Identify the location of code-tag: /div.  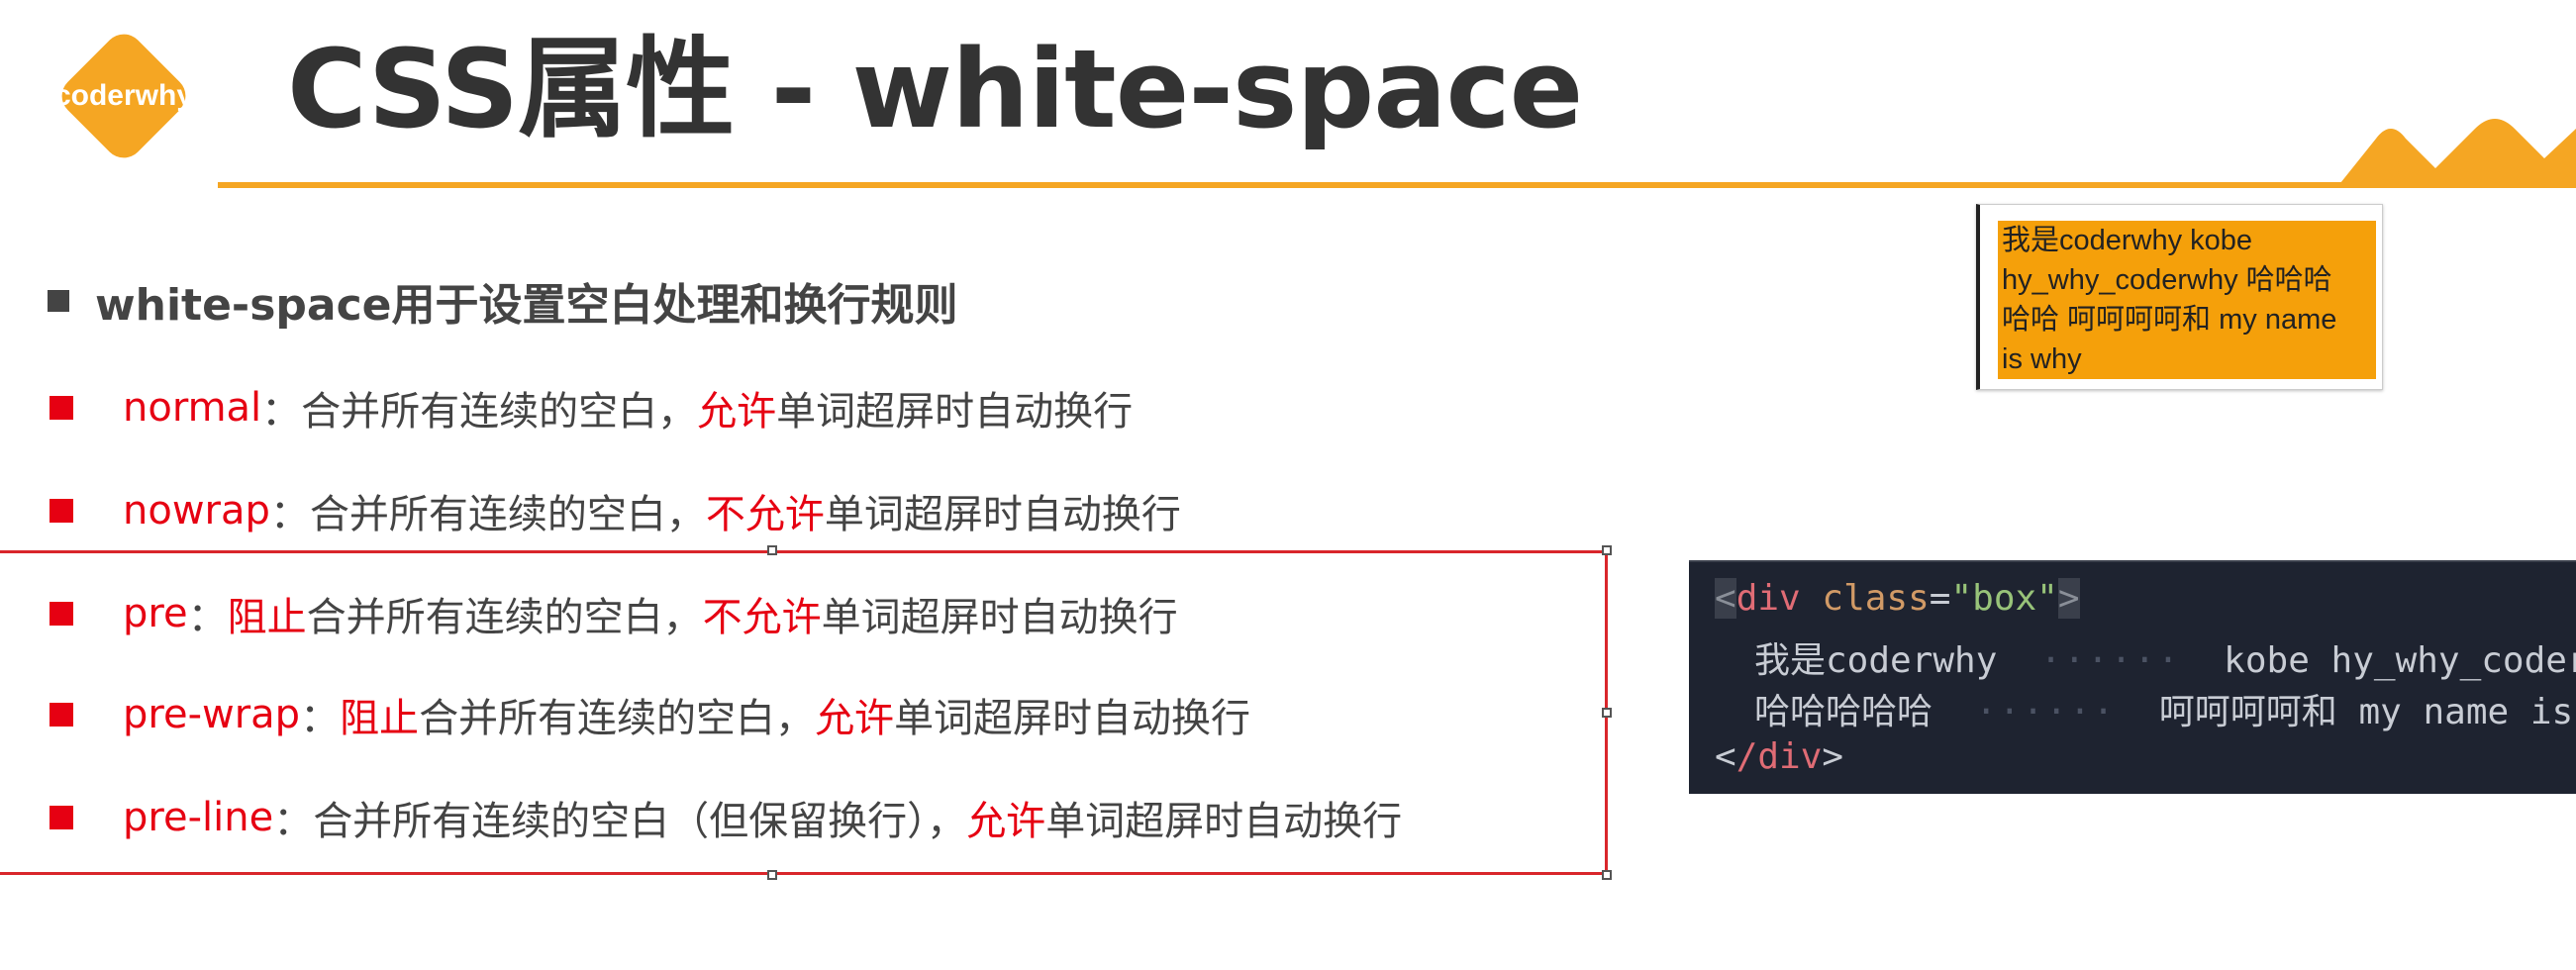
(1779, 756).